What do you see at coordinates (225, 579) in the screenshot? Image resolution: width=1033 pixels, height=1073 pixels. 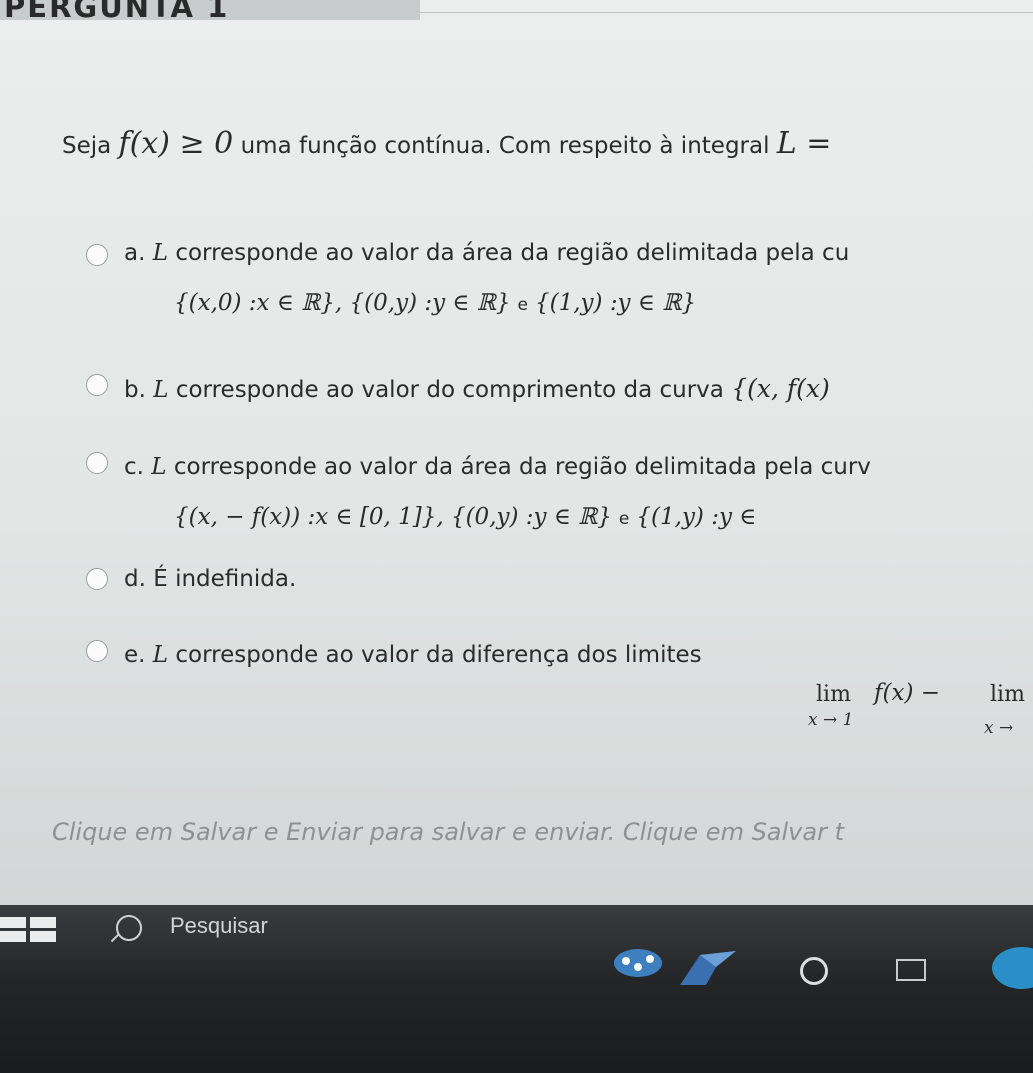 I see `option-d-label: É indefinida.` at bounding box center [225, 579].